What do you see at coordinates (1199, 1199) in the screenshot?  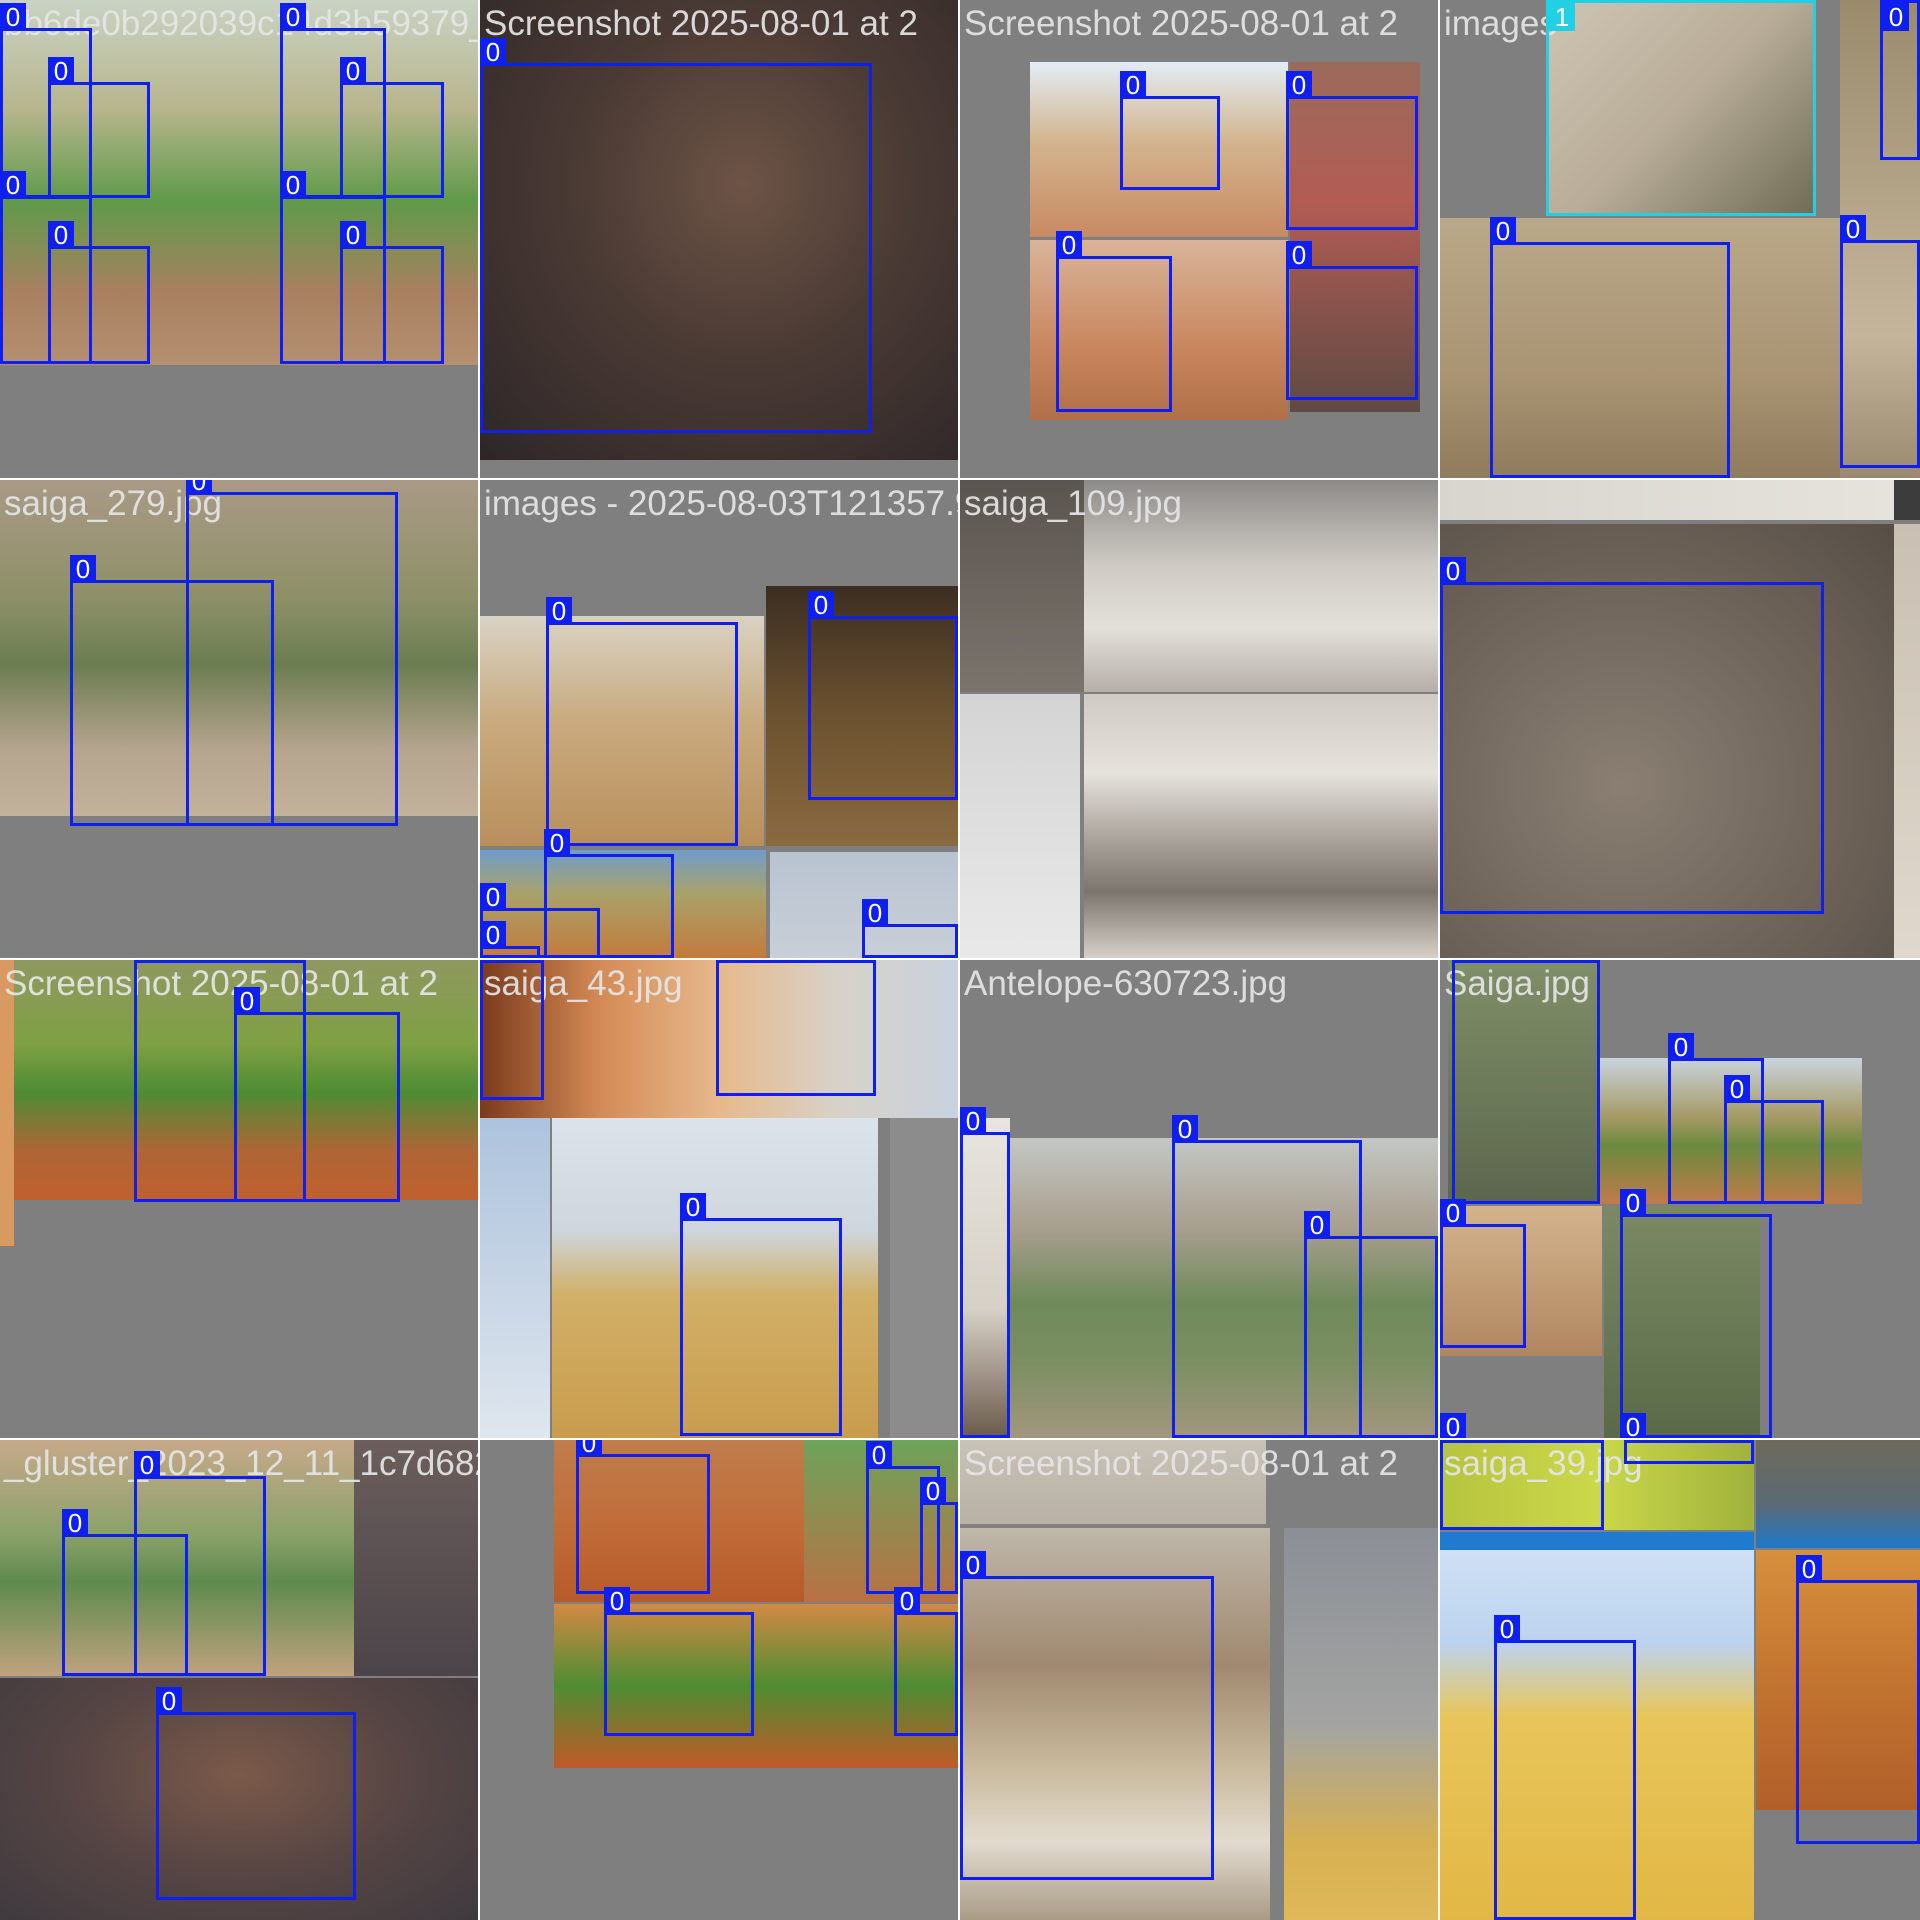 I see `mosaic-tile: Antelope-630723.jpg 0 0 0` at bounding box center [1199, 1199].